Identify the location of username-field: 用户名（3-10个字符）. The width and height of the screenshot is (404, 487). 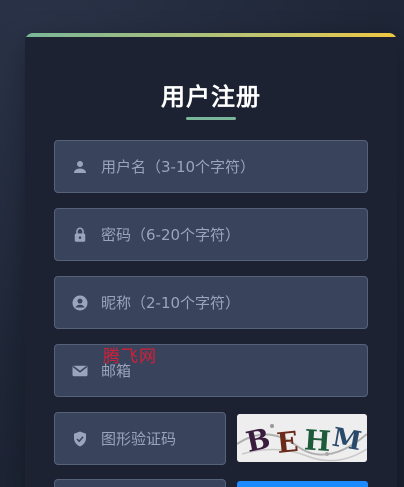
(211, 166).